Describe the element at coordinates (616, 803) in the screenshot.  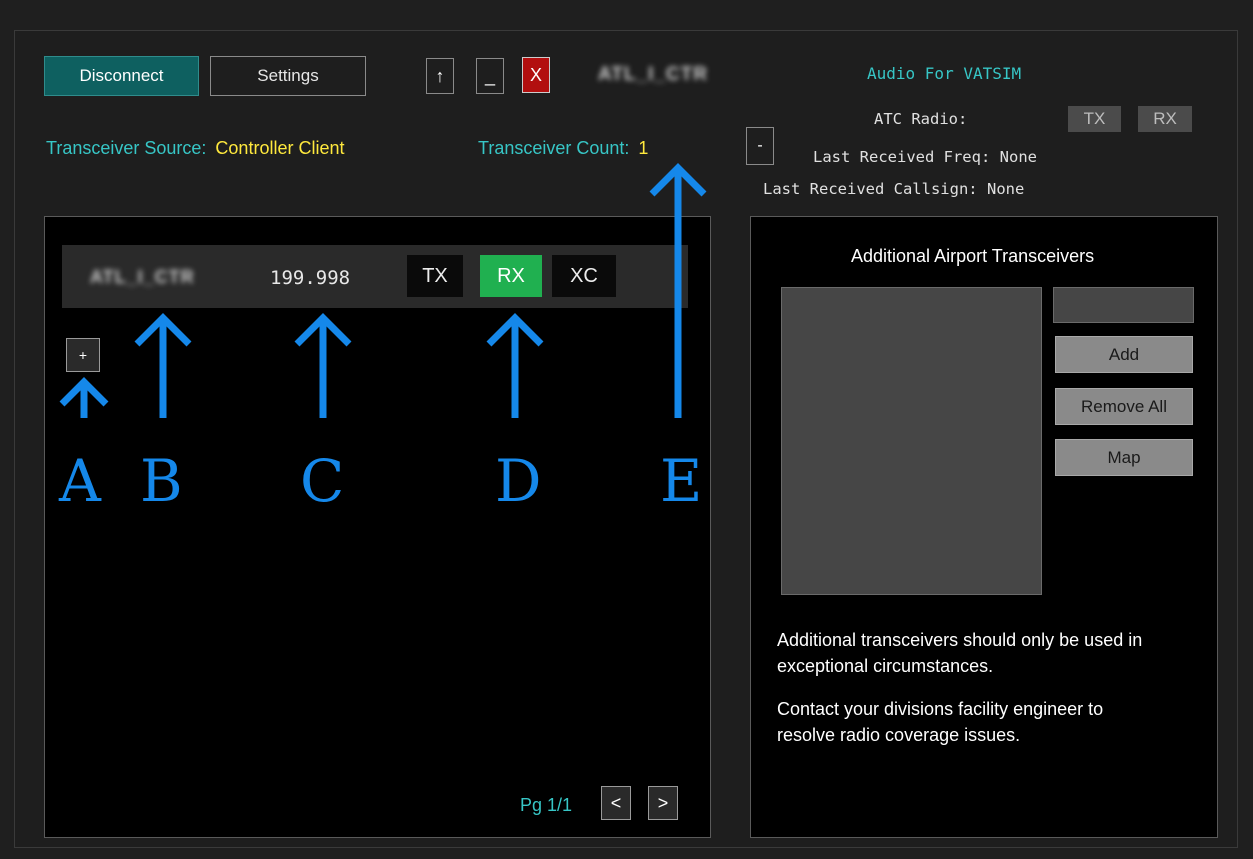
I see `prev-page-button: <` at that location.